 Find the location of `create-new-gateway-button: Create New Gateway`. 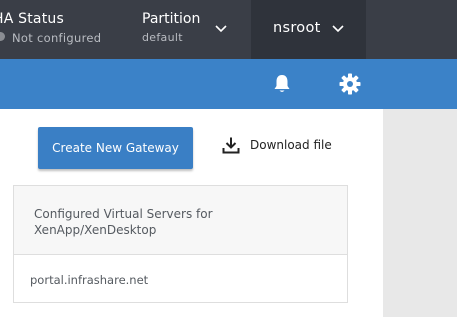

create-new-gateway-button: Create New Gateway is located at coordinates (115, 148).